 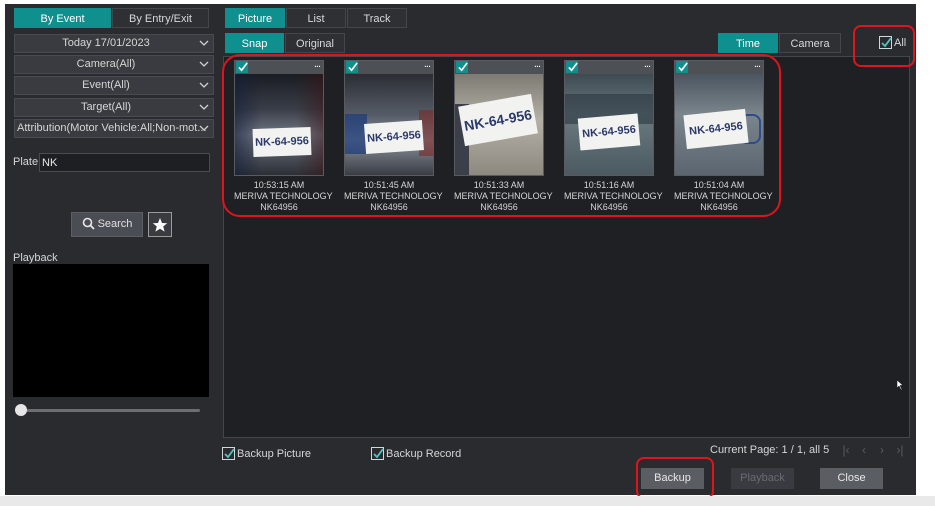 I want to click on next-page-icon: ›, so click(x=882, y=450).